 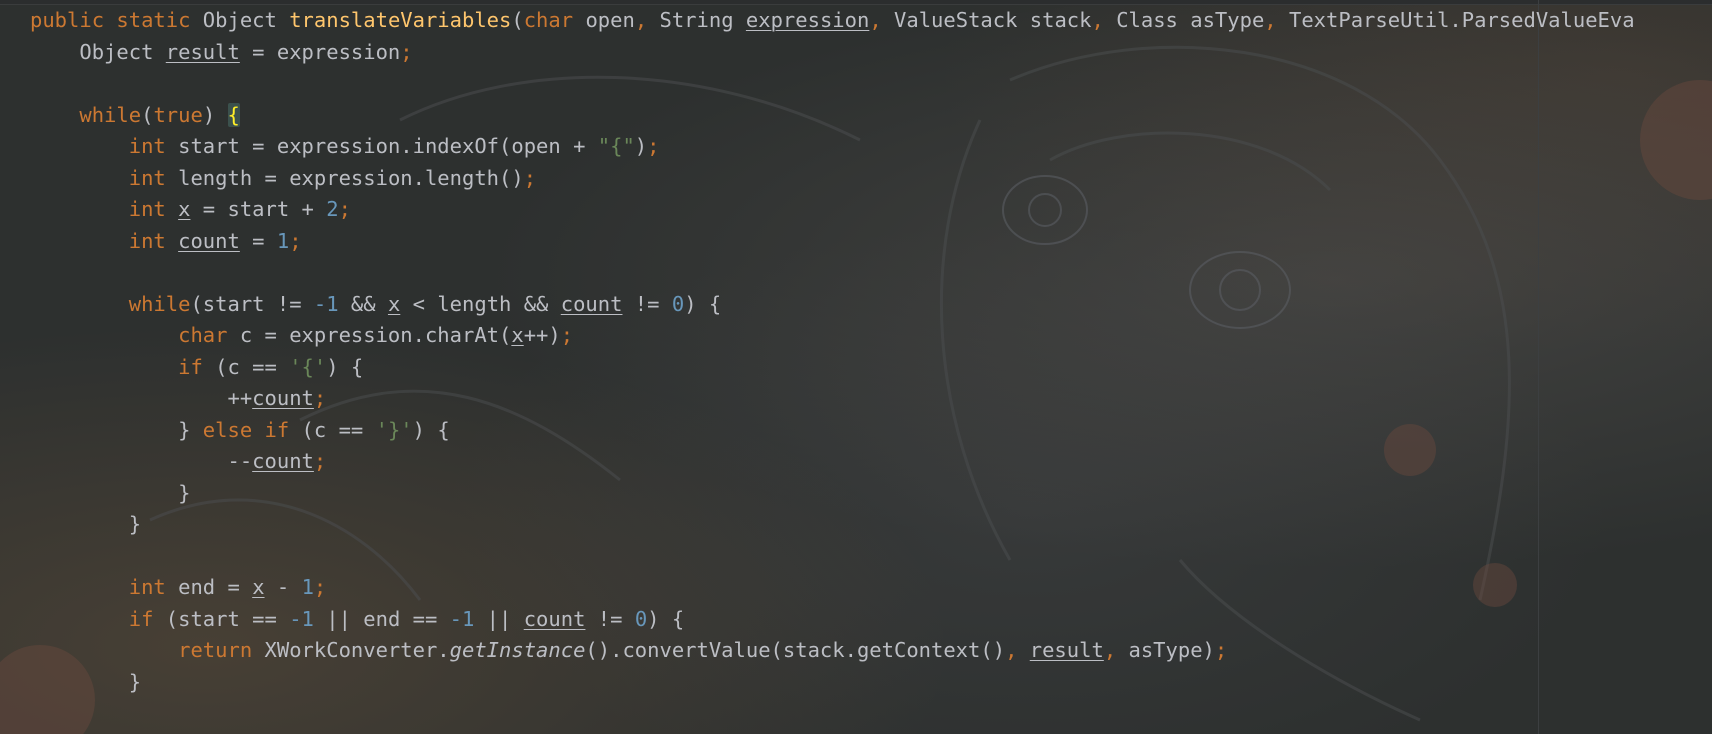 I want to click on code-line: ++count;, so click(x=178, y=398).